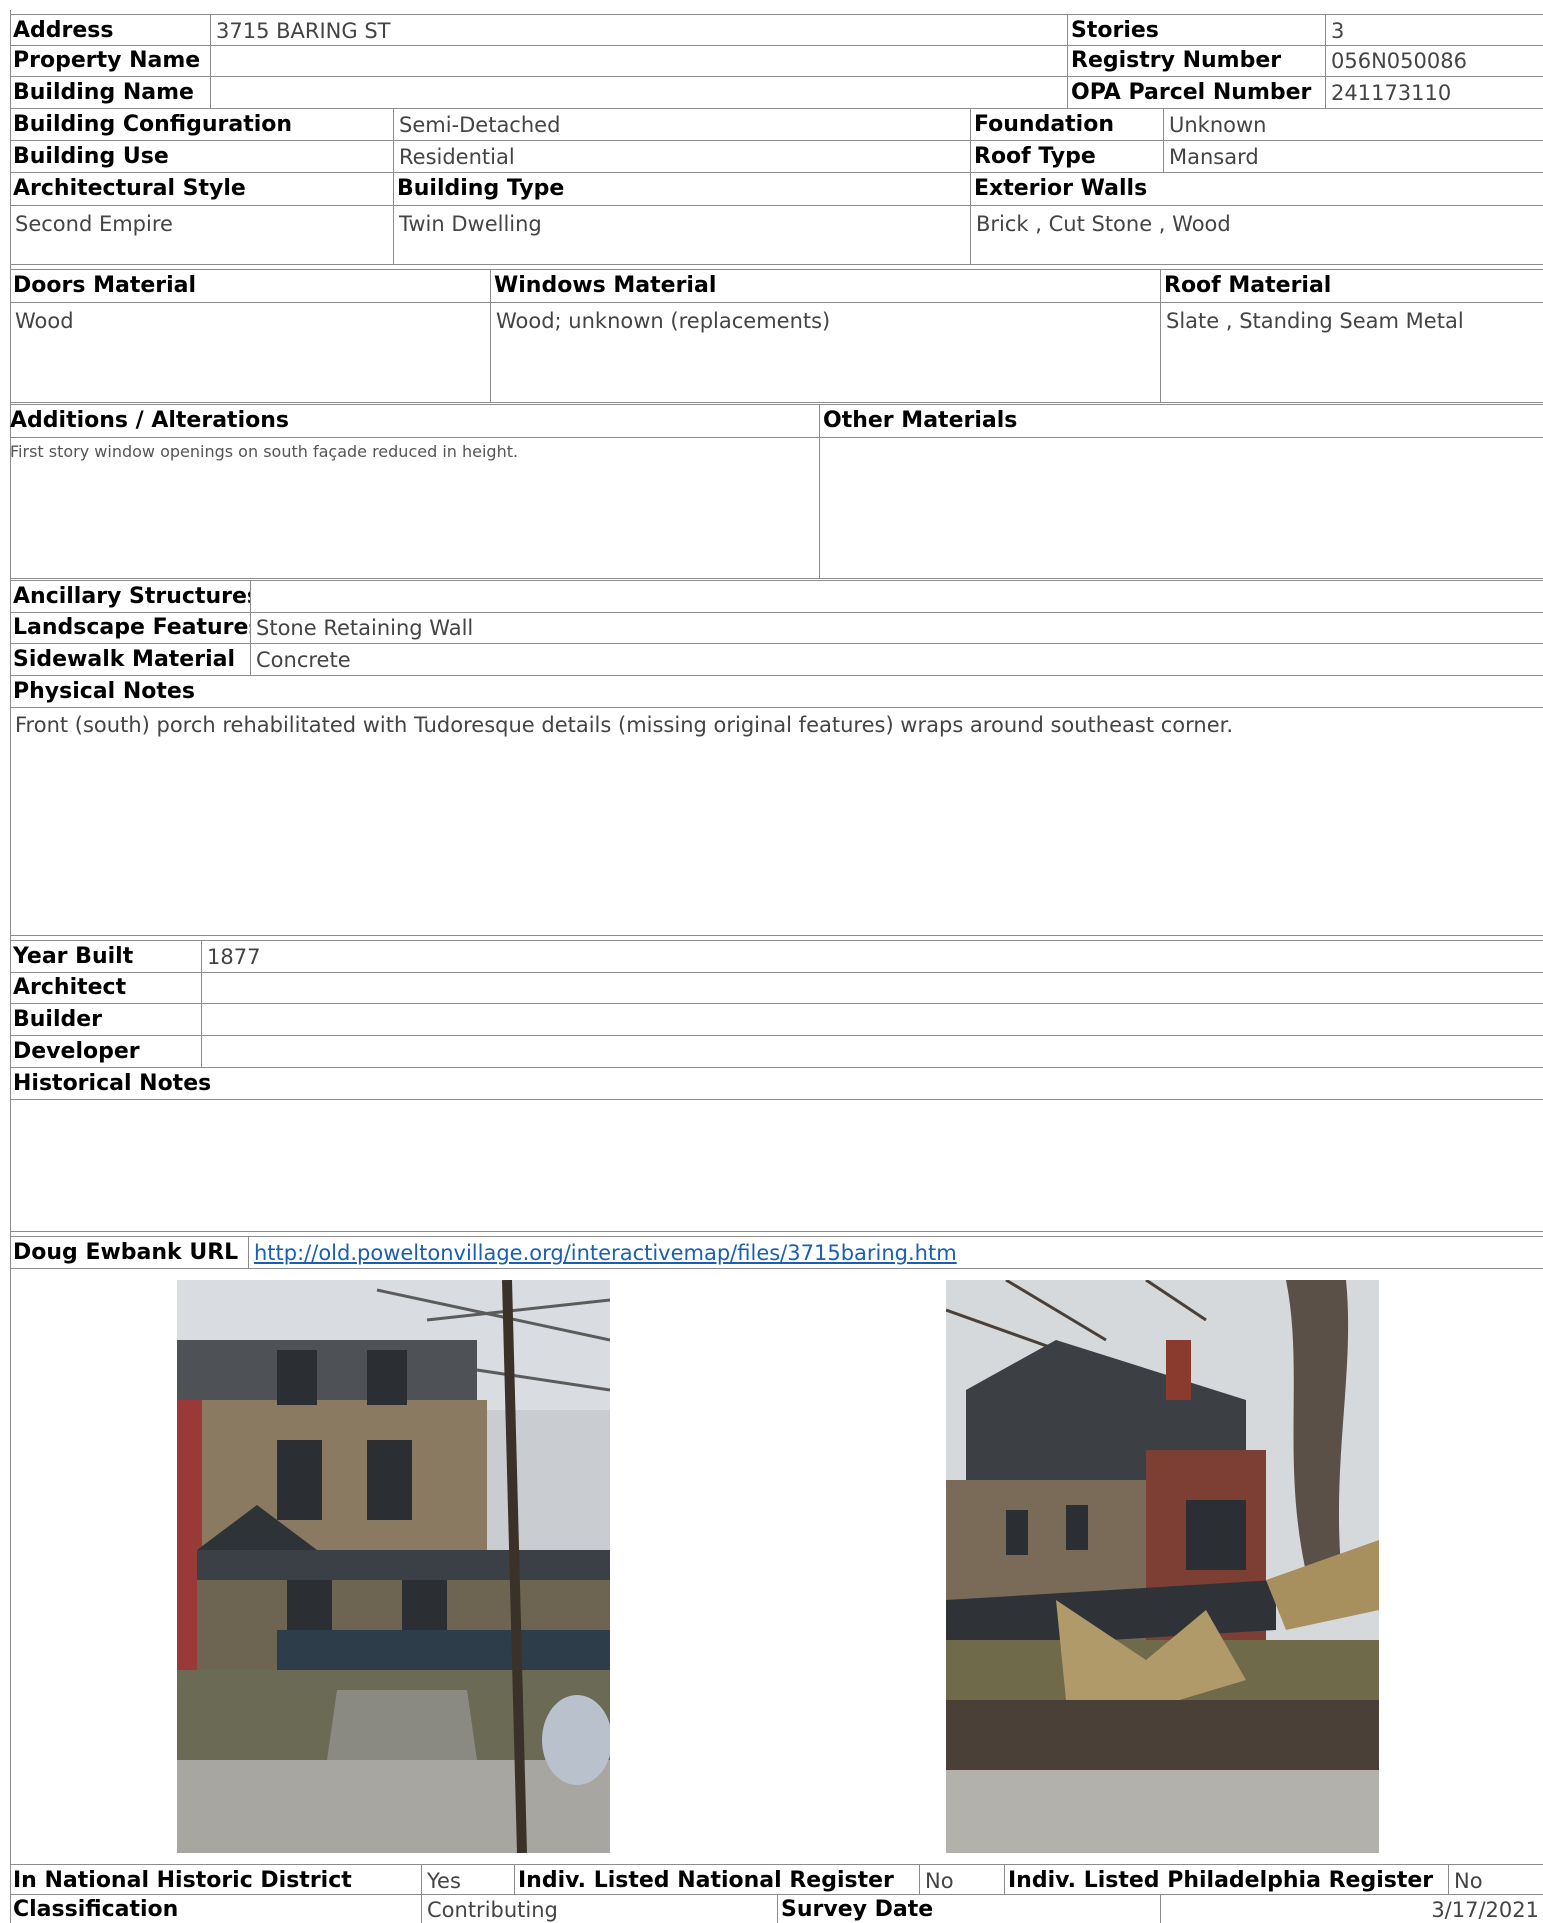  What do you see at coordinates (825, 286) in the screenshot?
I see `windows-label: Windows Material` at bounding box center [825, 286].